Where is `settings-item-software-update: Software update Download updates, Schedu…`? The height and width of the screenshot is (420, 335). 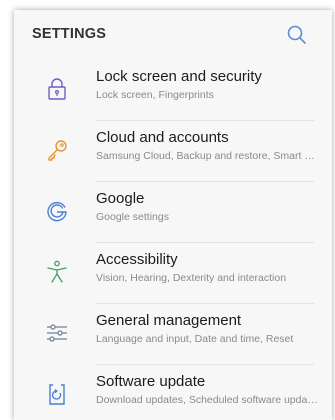 settings-item-software-update: Software update Download updates, Schedu… is located at coordinates (173, 392).